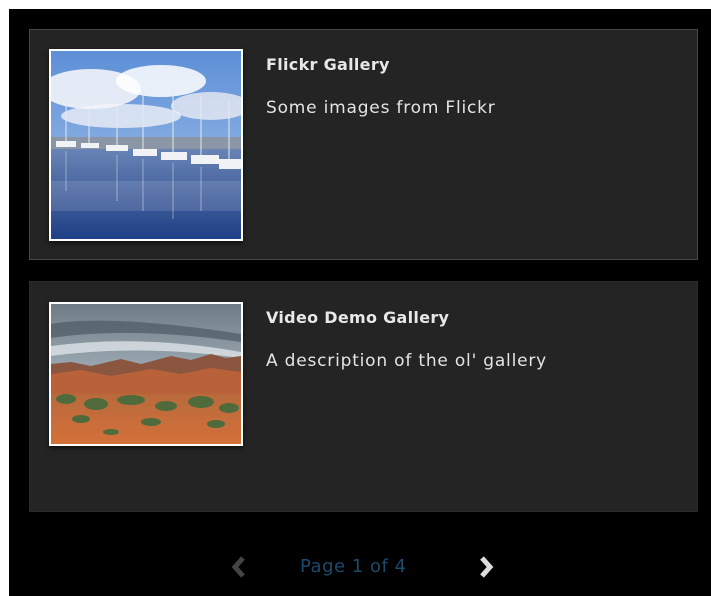  I want to click on gallery-title: Video Demo Gallery, so click(357, 317).